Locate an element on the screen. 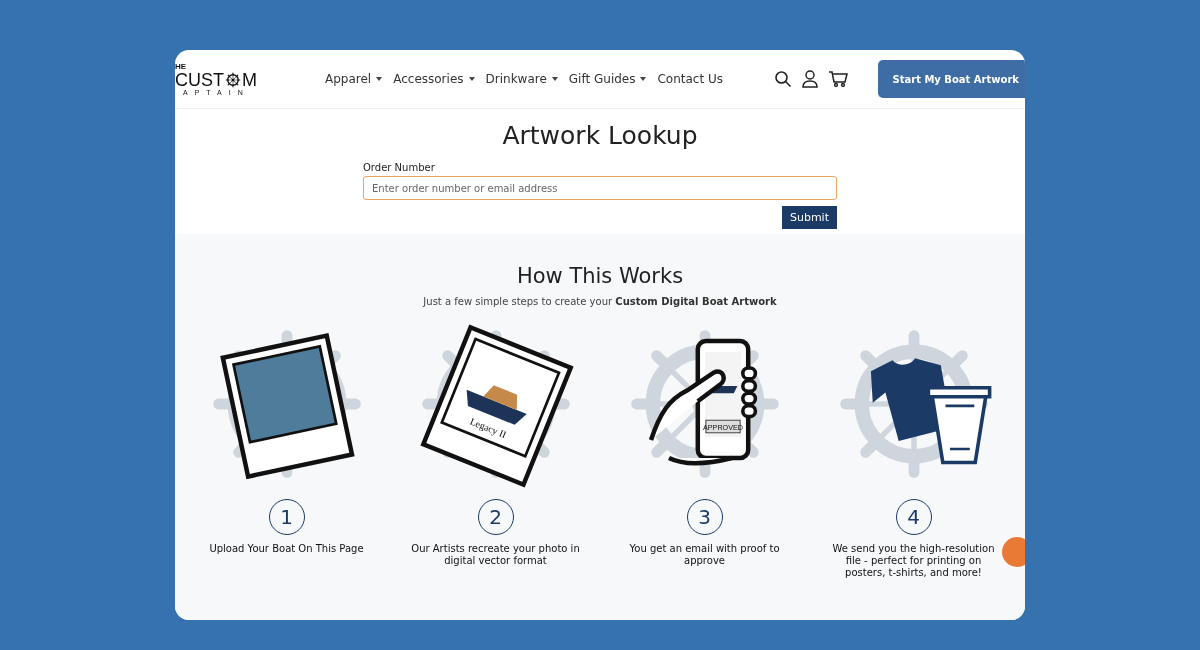  logo-text: M is located at coordinates (249, 80).